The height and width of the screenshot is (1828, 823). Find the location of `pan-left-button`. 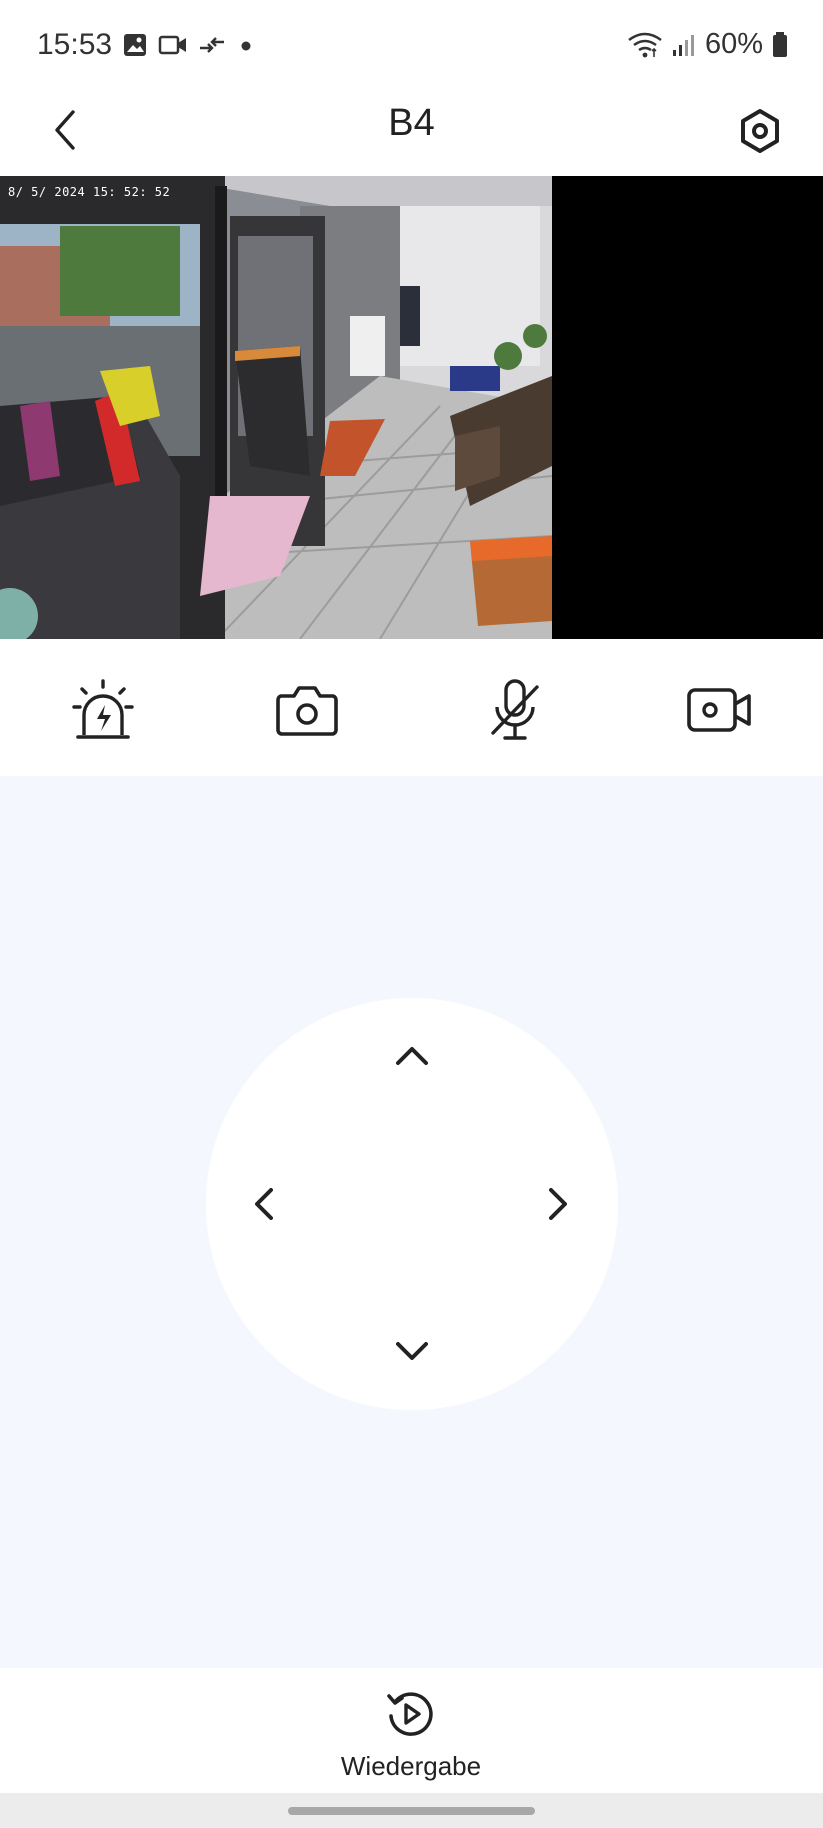

pan-left-button is located at coordinates (264, 1204).